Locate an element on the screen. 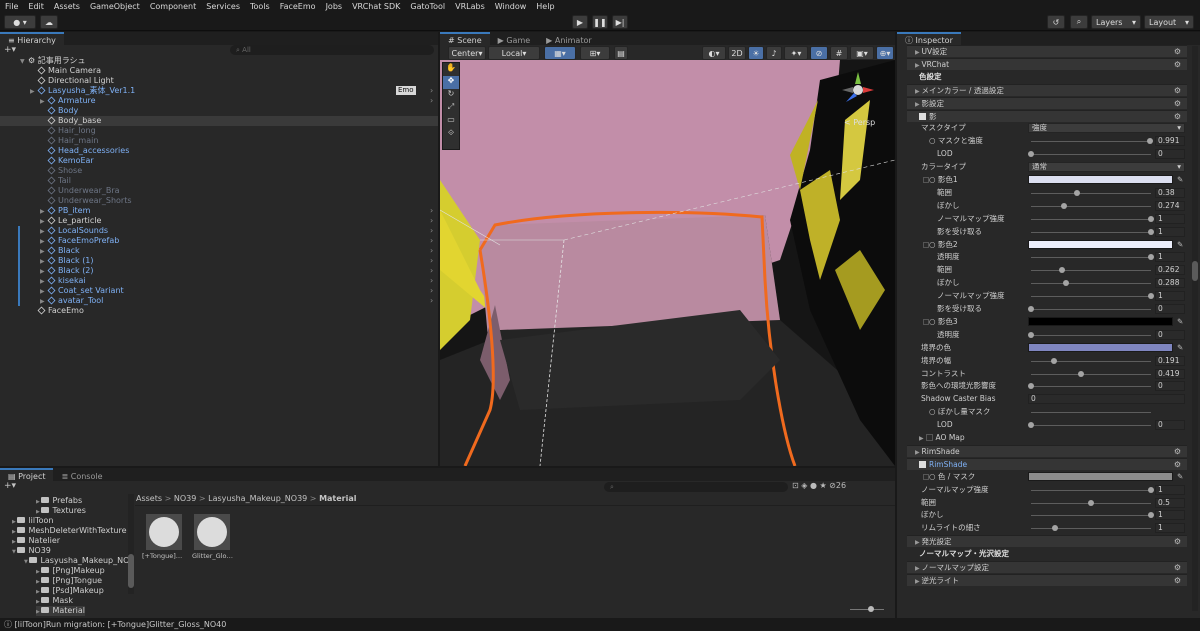 The width and height of the screenshot is (1200, 631). effects-icon: ✦▾ is located at coordinates (796, 53).